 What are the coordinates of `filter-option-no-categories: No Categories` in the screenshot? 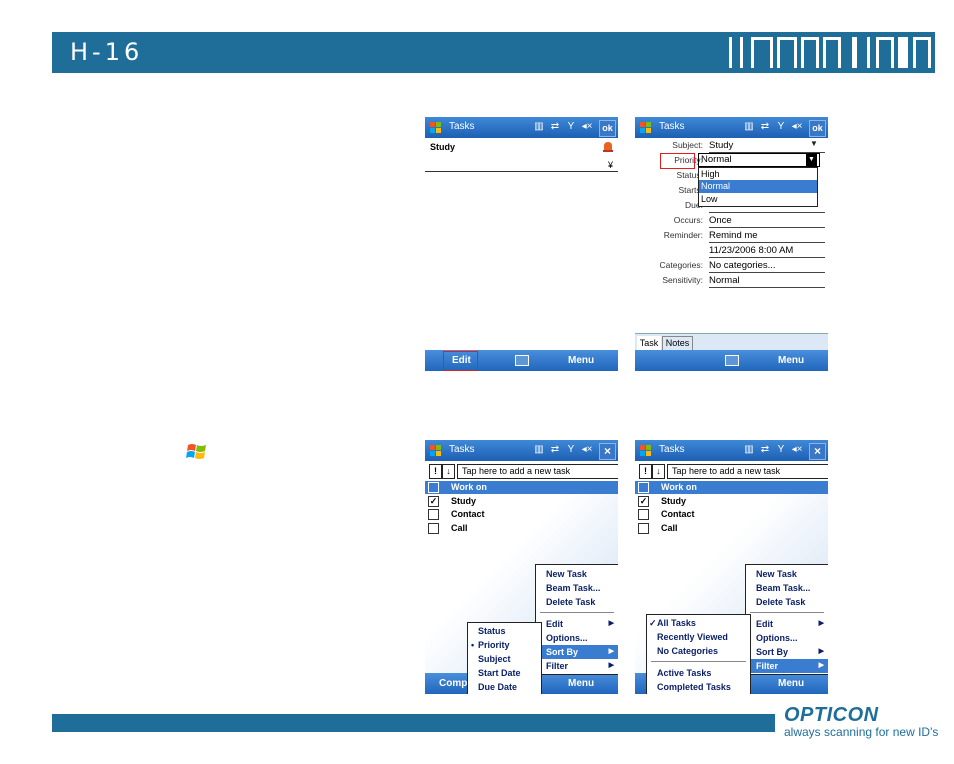 It's located at (698, 651).